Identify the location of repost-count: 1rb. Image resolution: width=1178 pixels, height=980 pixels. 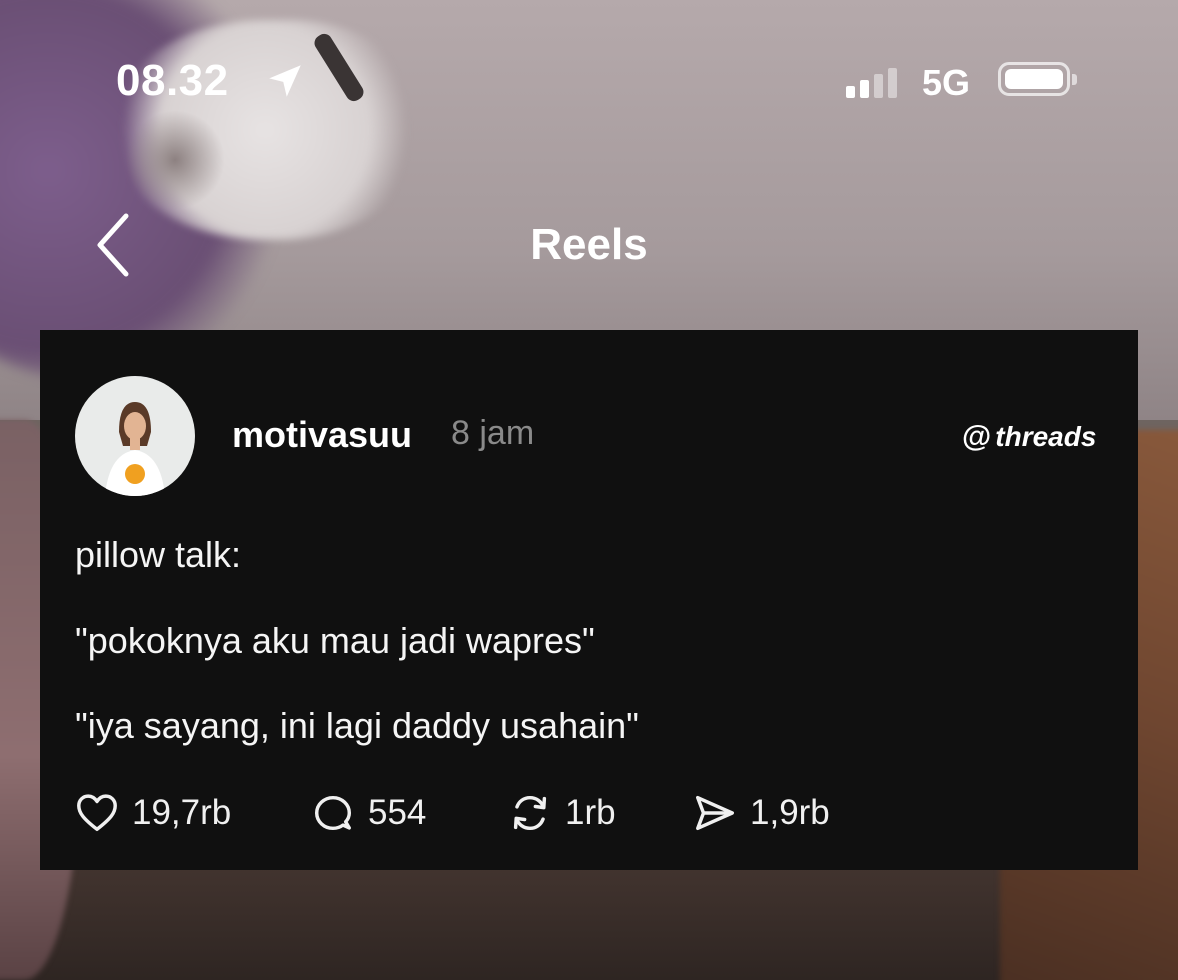
(590, 812).